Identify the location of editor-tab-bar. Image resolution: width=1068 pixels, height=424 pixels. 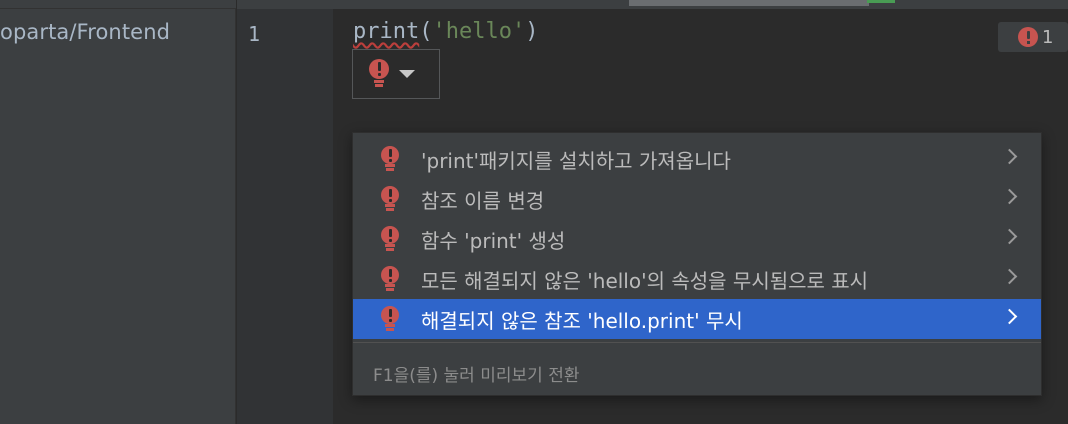
(652, 4).